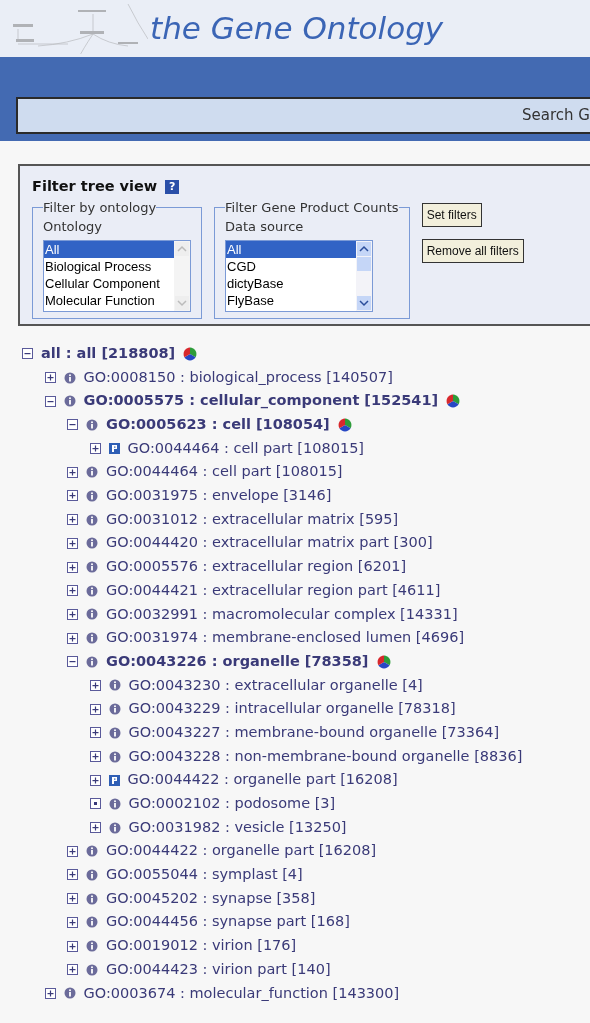 Image resolution: width=590 pixels, height=1023 pixels. What do you see at coordinates (314, 732) in the screenshot?
I see `term-link: GO:0043227 : membrane-bound organelle [73364]` at bounding box center [314, 732].